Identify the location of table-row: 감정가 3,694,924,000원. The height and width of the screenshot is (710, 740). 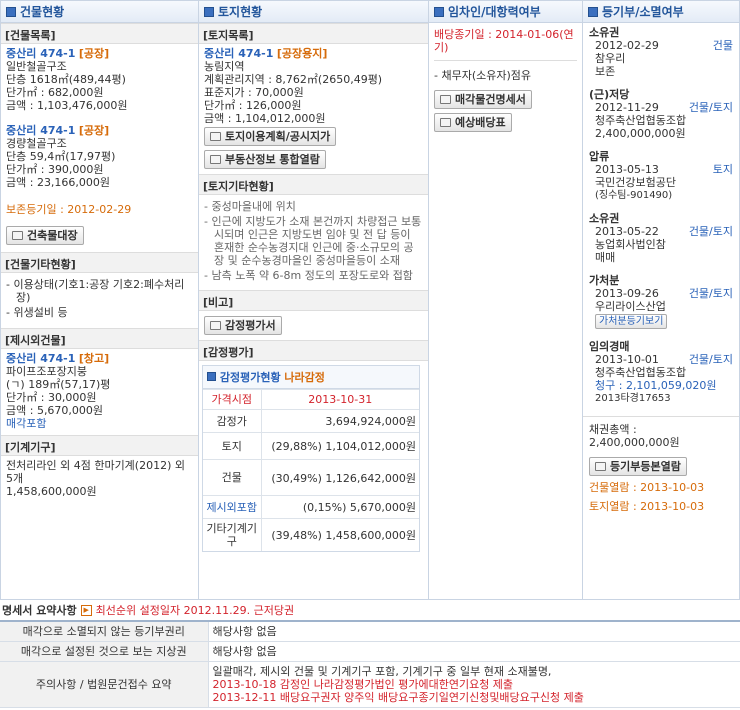
(311, 421).